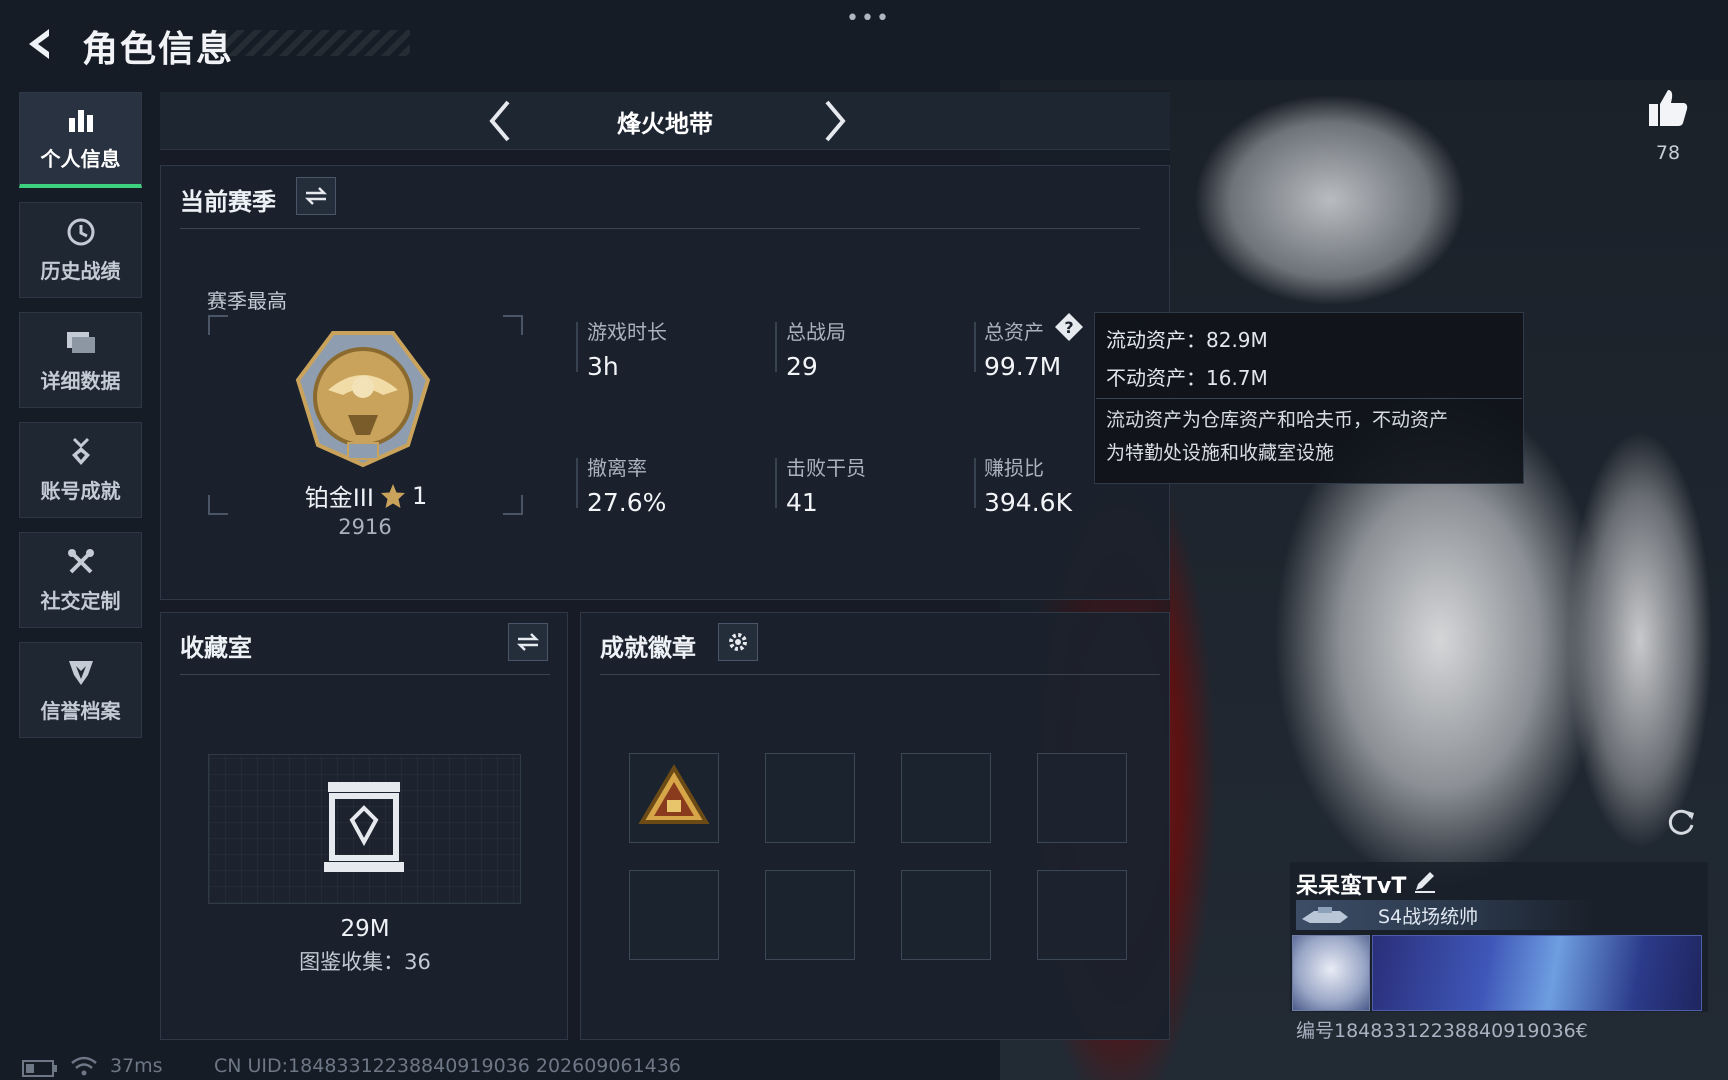 The image size is (1728, 1080). Describe the element at coordinates (39, 1068) in the screenshot. I see `battery-icon` at that location.